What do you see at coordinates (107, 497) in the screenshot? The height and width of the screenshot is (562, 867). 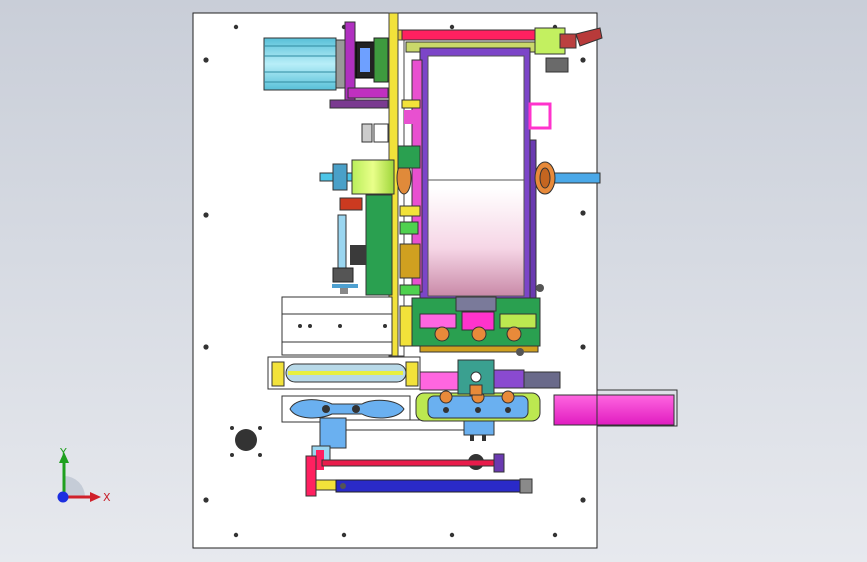 I see `x-axis-label: X` at bounding box center [107, 497].